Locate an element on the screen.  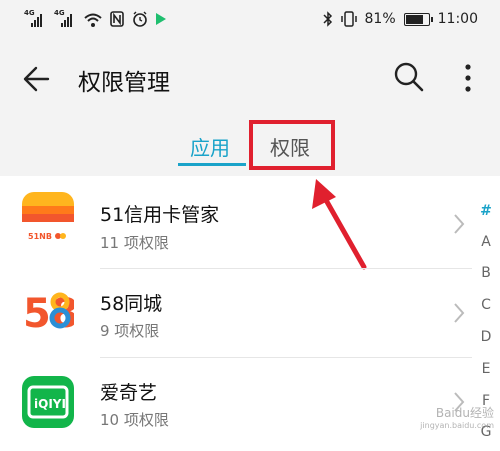
page-title: 权限管理 is located at coordinates (124, 83).